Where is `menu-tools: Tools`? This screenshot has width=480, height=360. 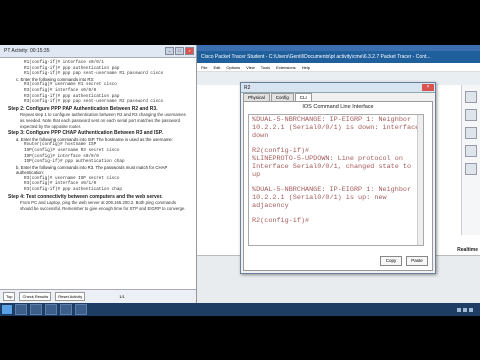
menu-tools: Tools is located at coordinates (265, 67).